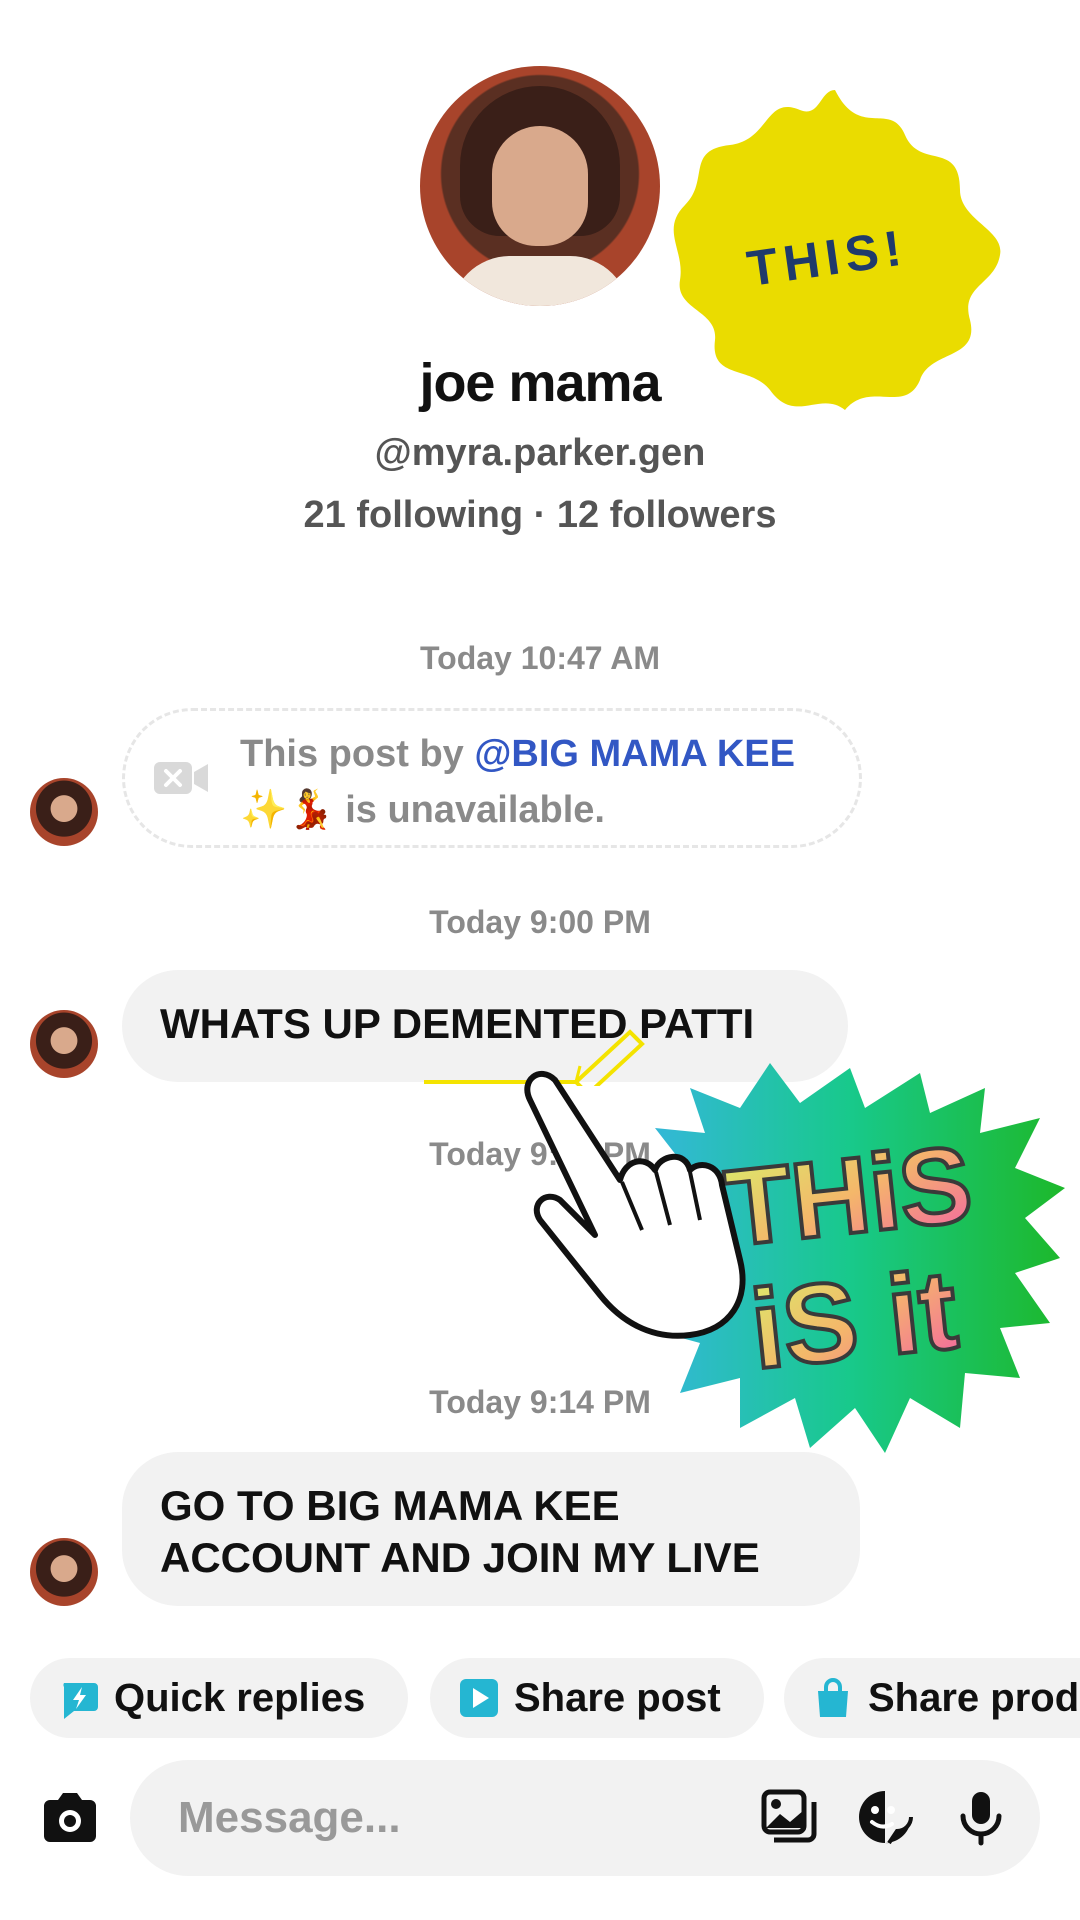  I want to click on this-is-it-line2: iS it, so click(853, 1320).